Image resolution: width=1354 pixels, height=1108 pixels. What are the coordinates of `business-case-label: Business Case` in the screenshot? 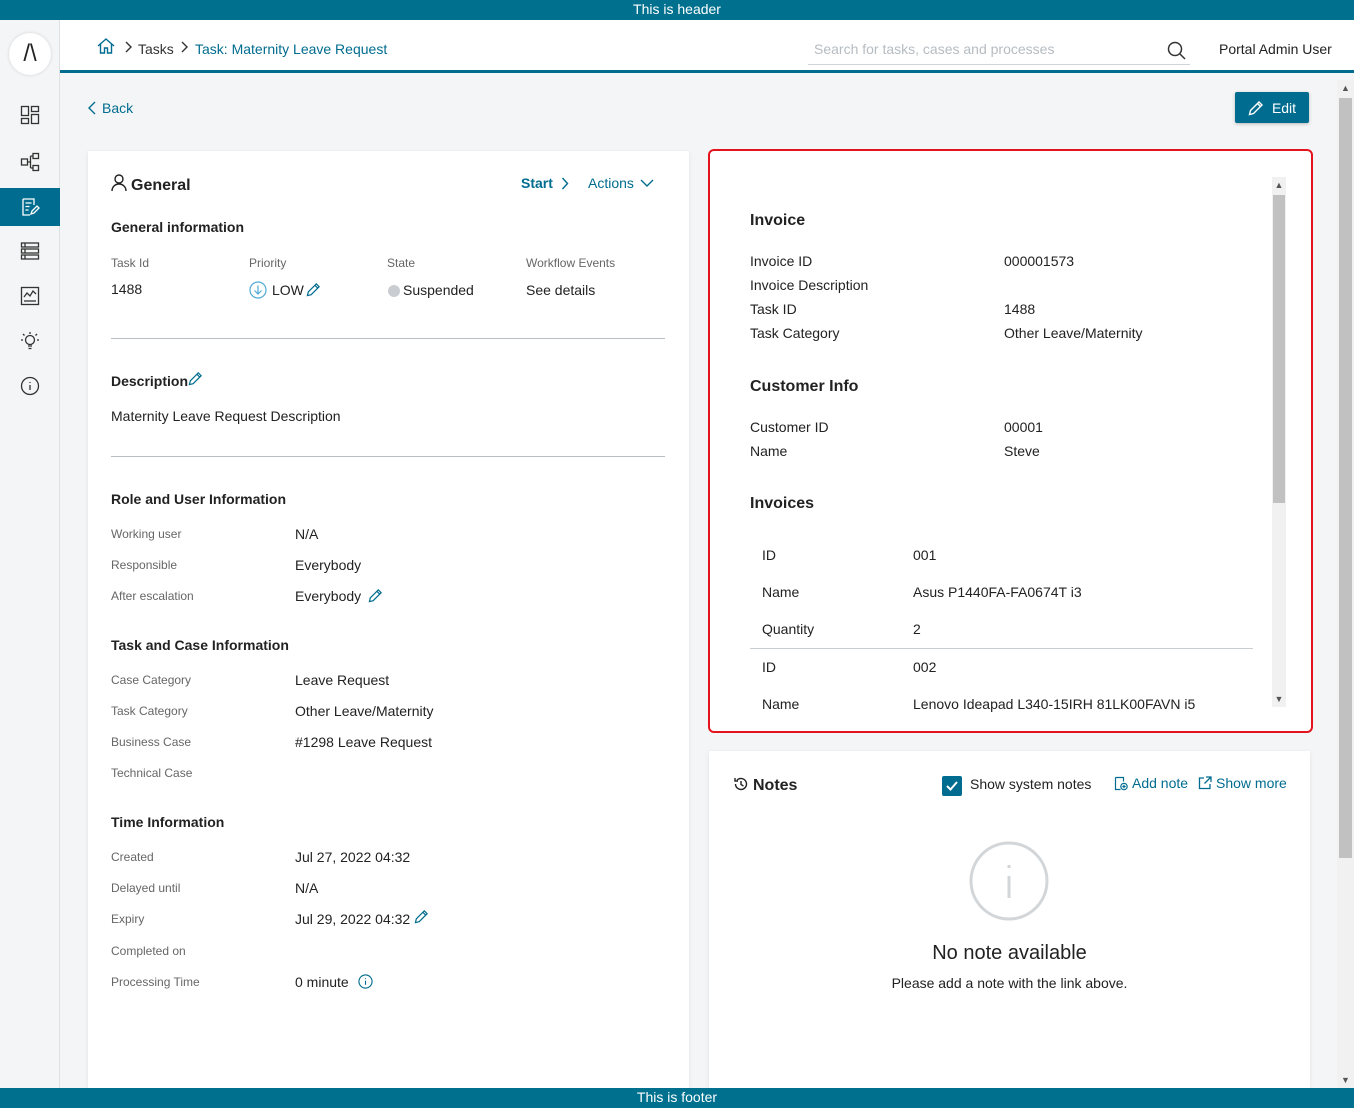 It's located at (151, 742).